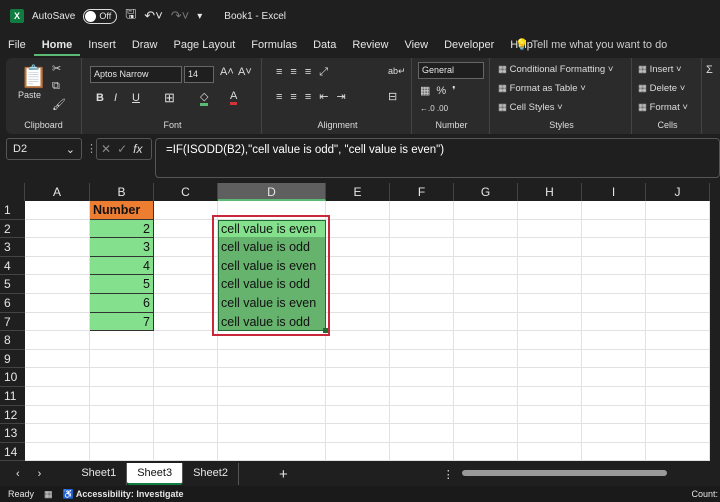 The width and height of the screenshot is (720, 502). I want to click on cell-I13, so click(614, 433).